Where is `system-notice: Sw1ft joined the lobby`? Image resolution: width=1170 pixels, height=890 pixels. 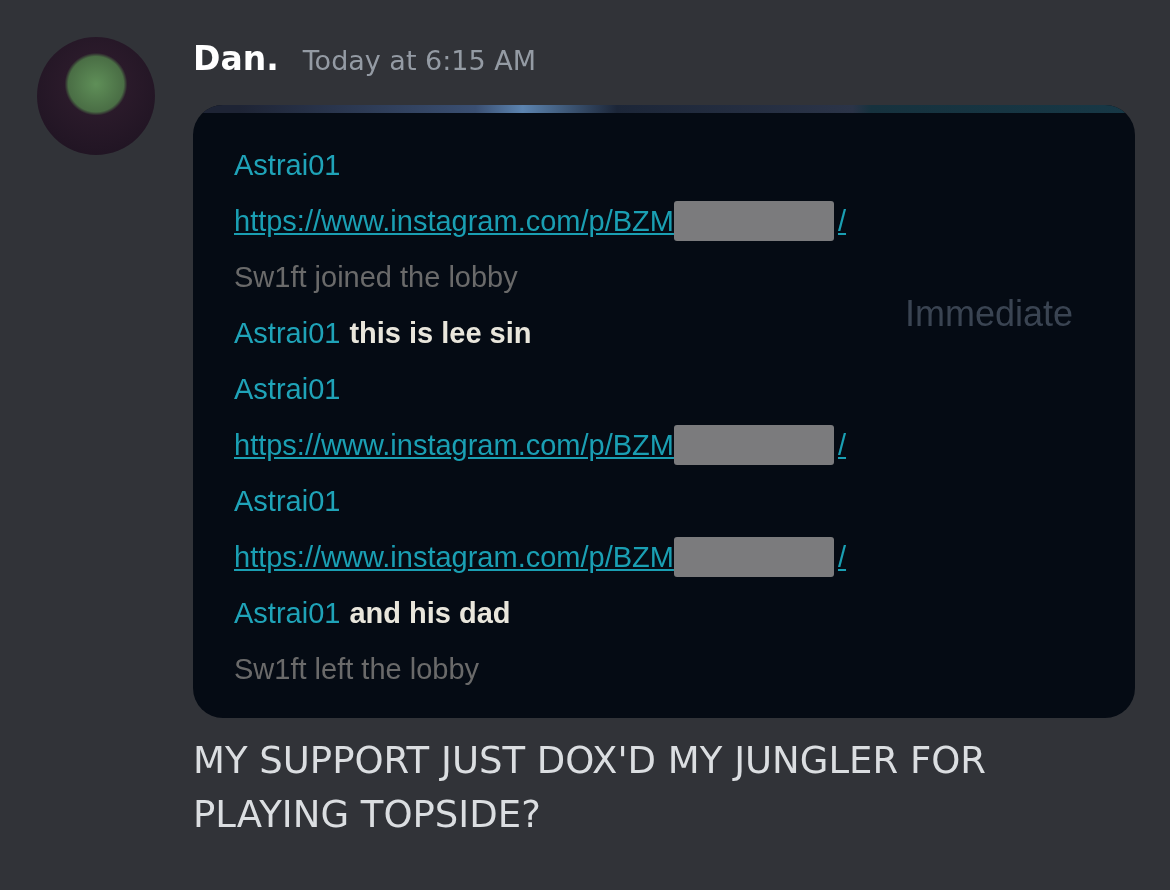
system-notice: Sw1ft joined the lobby is located at coordinates (376, 277).